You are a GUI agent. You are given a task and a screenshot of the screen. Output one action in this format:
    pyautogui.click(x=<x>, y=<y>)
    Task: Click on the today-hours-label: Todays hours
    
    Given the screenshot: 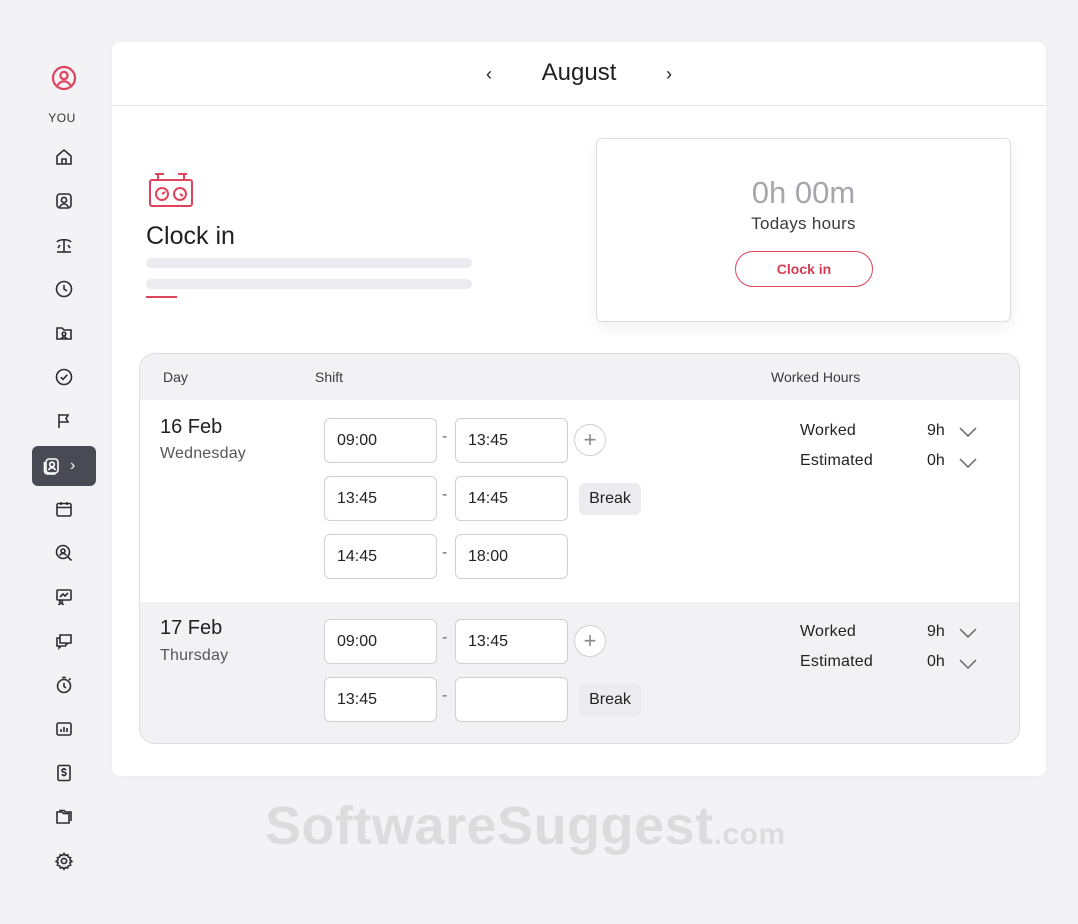 What is the action you would take?
    pyautogui.click(x=803, y=223)
    